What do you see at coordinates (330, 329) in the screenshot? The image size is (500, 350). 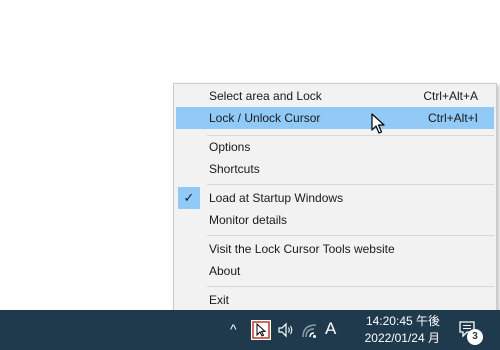 I see `ime-indicator: A` at bounding box center [330, 329].